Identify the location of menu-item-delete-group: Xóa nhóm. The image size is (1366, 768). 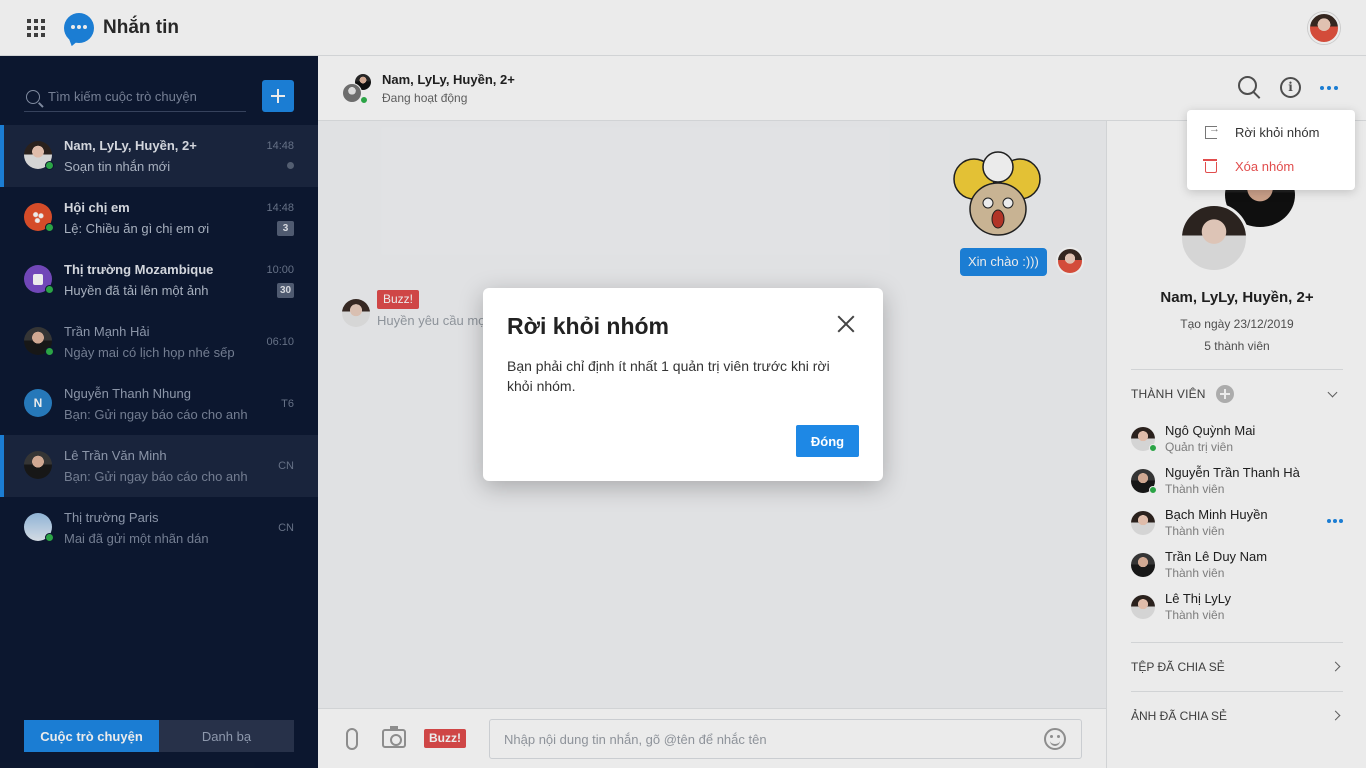
(1271, 167).